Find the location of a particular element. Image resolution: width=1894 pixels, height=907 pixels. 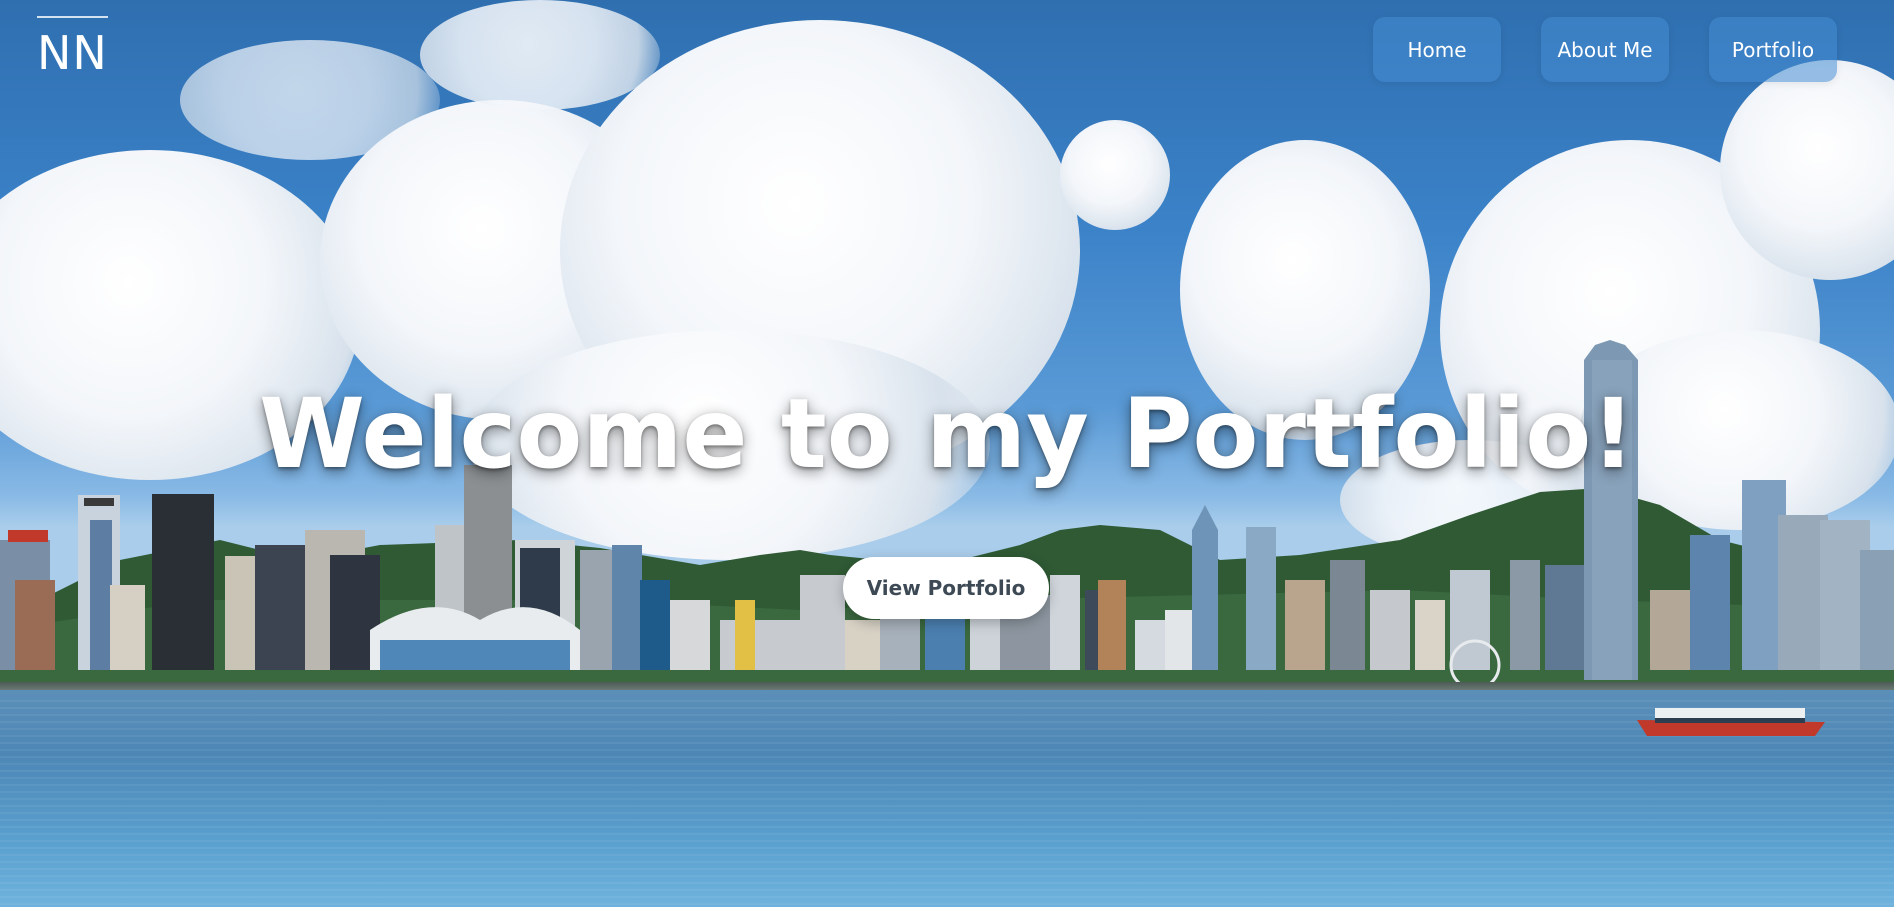

hero-headline: Welcome to my Portfolio! is located at coordinates (946, 434).